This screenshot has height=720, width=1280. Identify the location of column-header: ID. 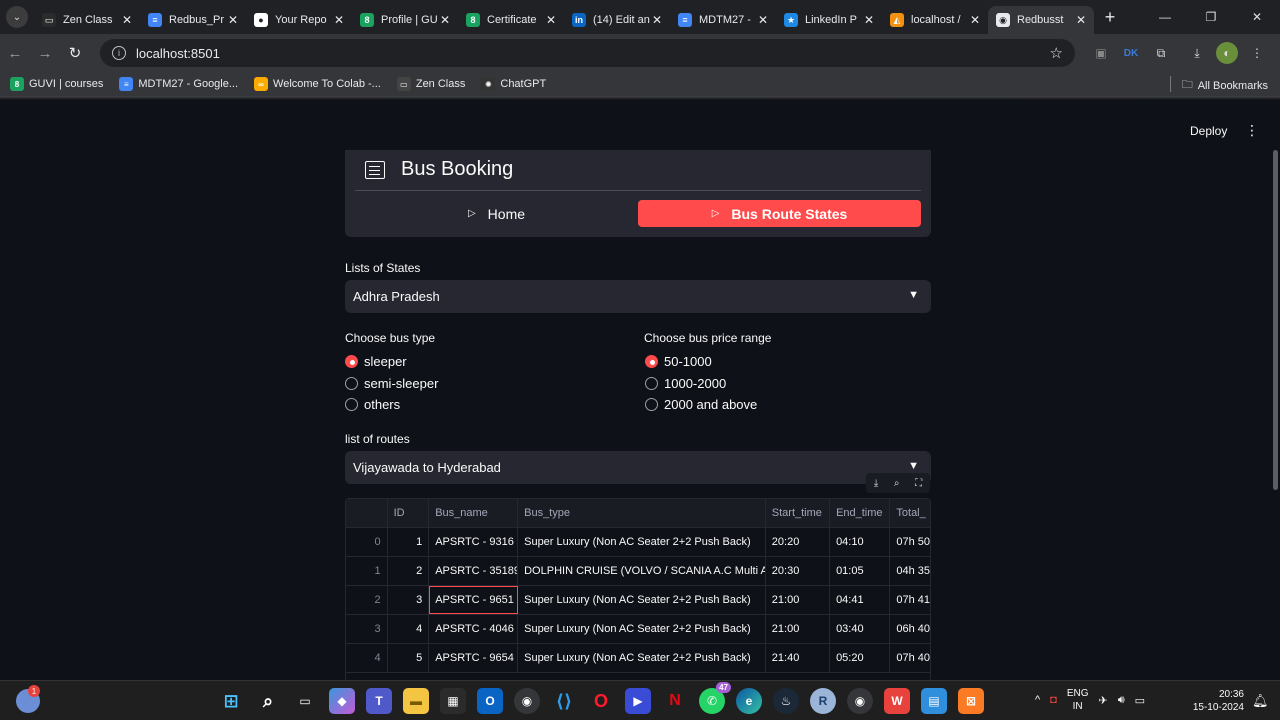
(409, 513).